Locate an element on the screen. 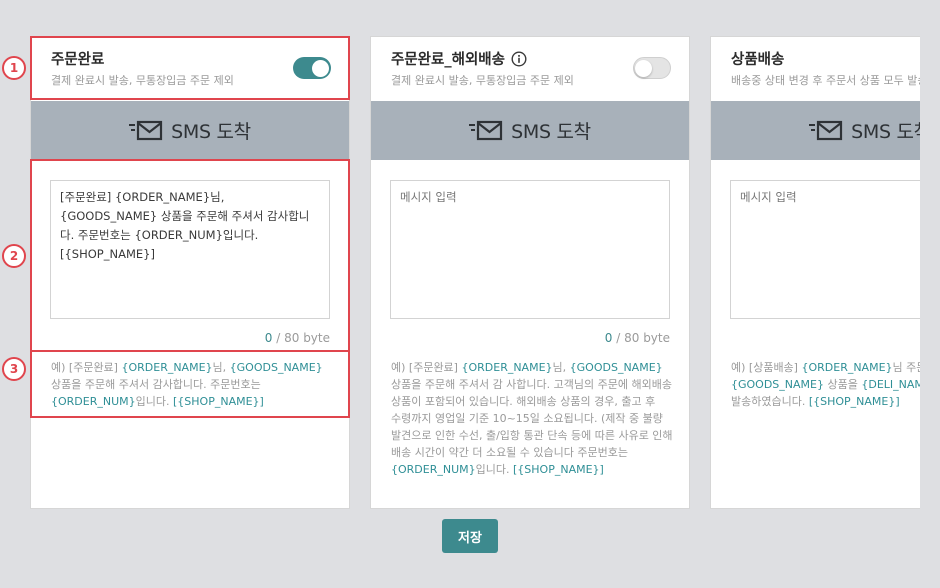 This screenshot has width=940, height=588. card-title: 주문완료_해외배송 is located at coordinates (459, 58).